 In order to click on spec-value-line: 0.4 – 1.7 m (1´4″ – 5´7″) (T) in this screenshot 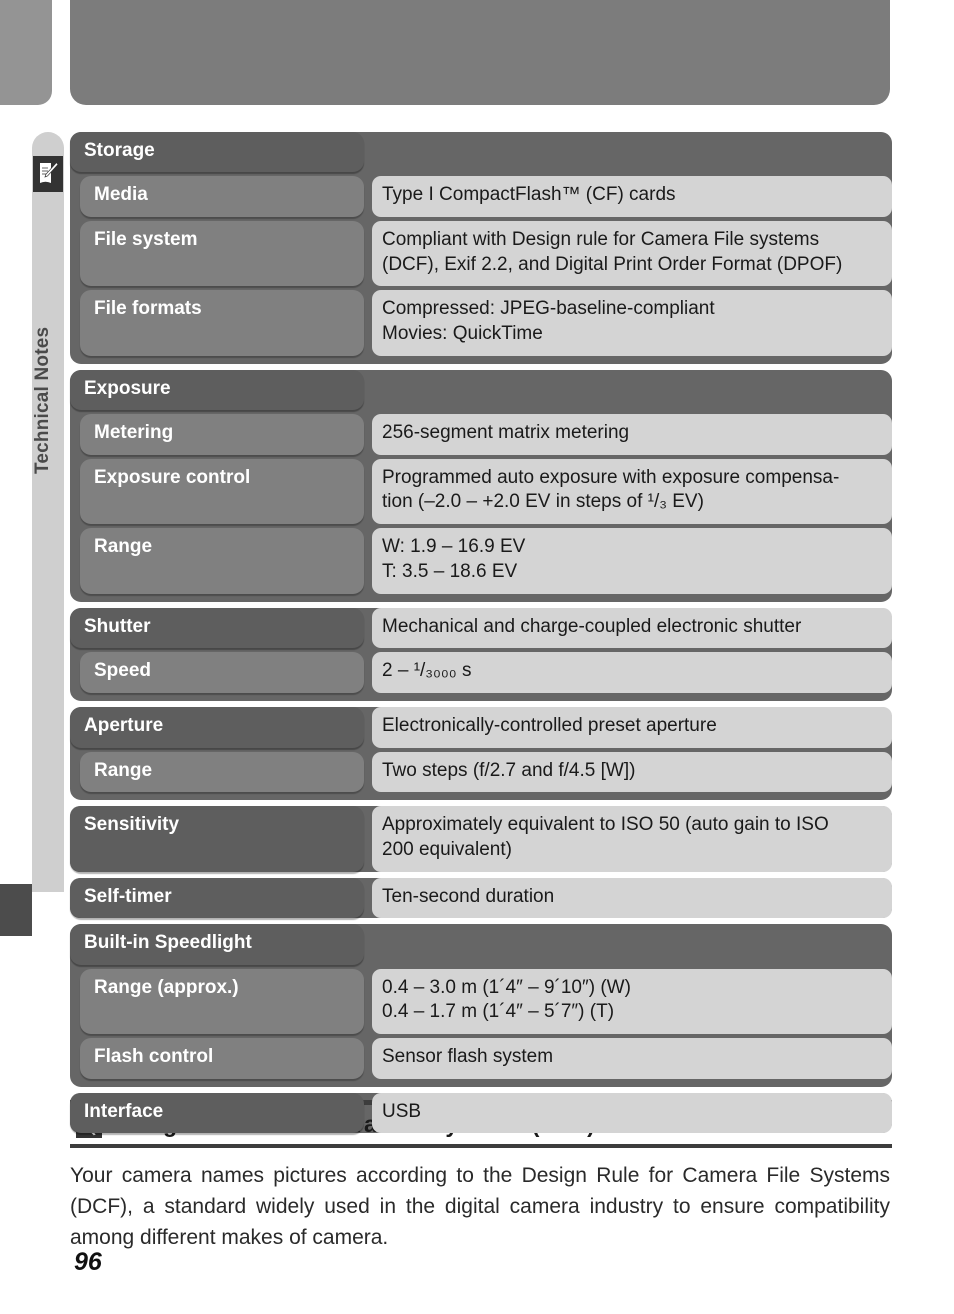, I will do `click(498, 1012)`.